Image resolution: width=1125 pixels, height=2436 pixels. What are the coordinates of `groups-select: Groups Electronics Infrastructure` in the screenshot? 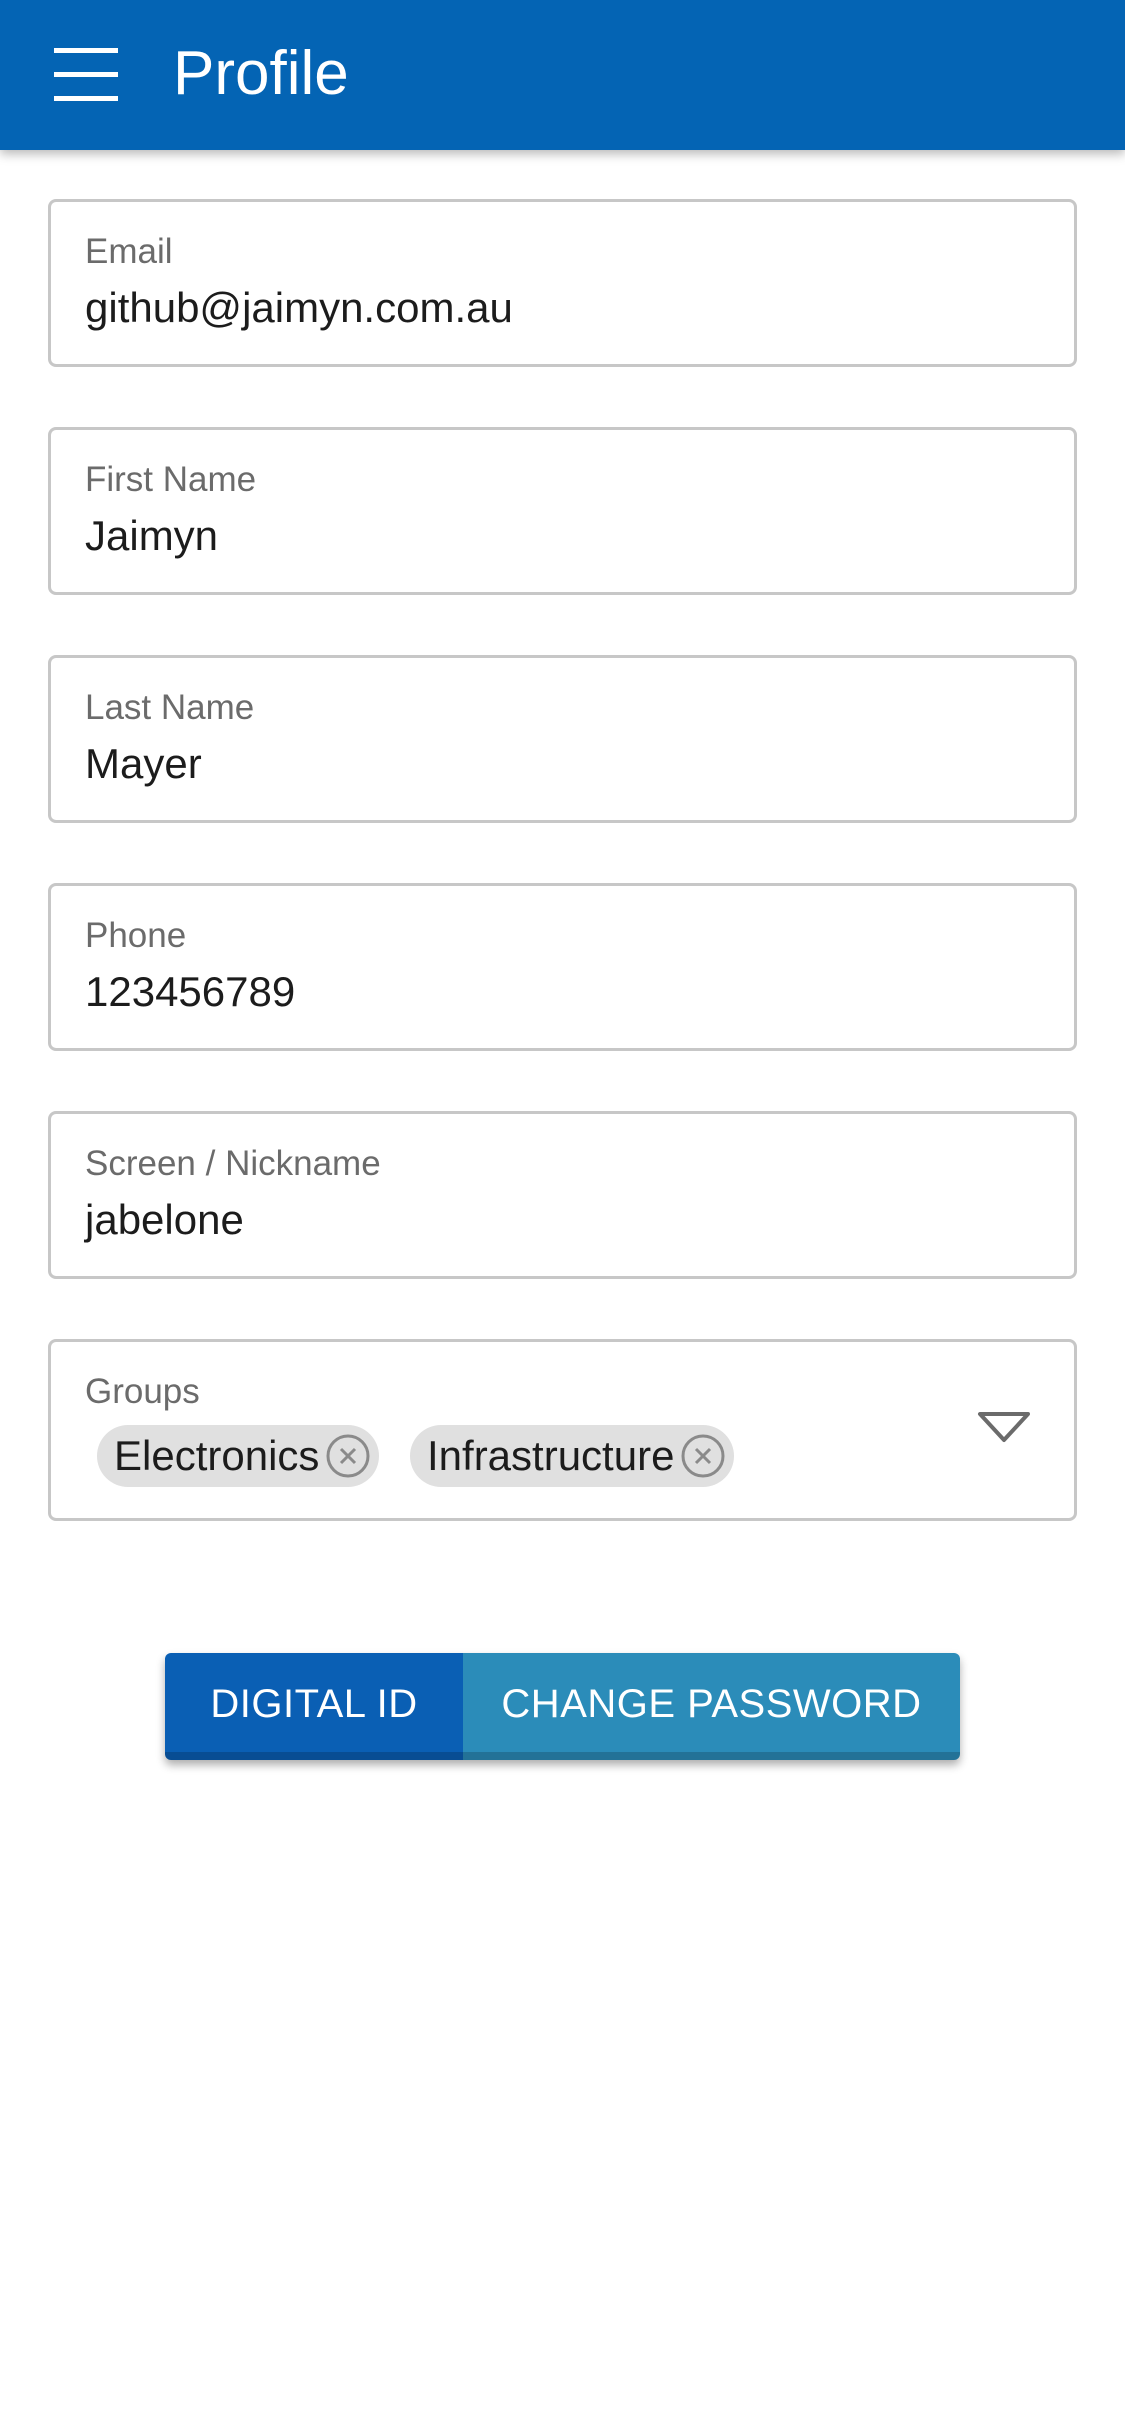 It's located at (562, 1430).